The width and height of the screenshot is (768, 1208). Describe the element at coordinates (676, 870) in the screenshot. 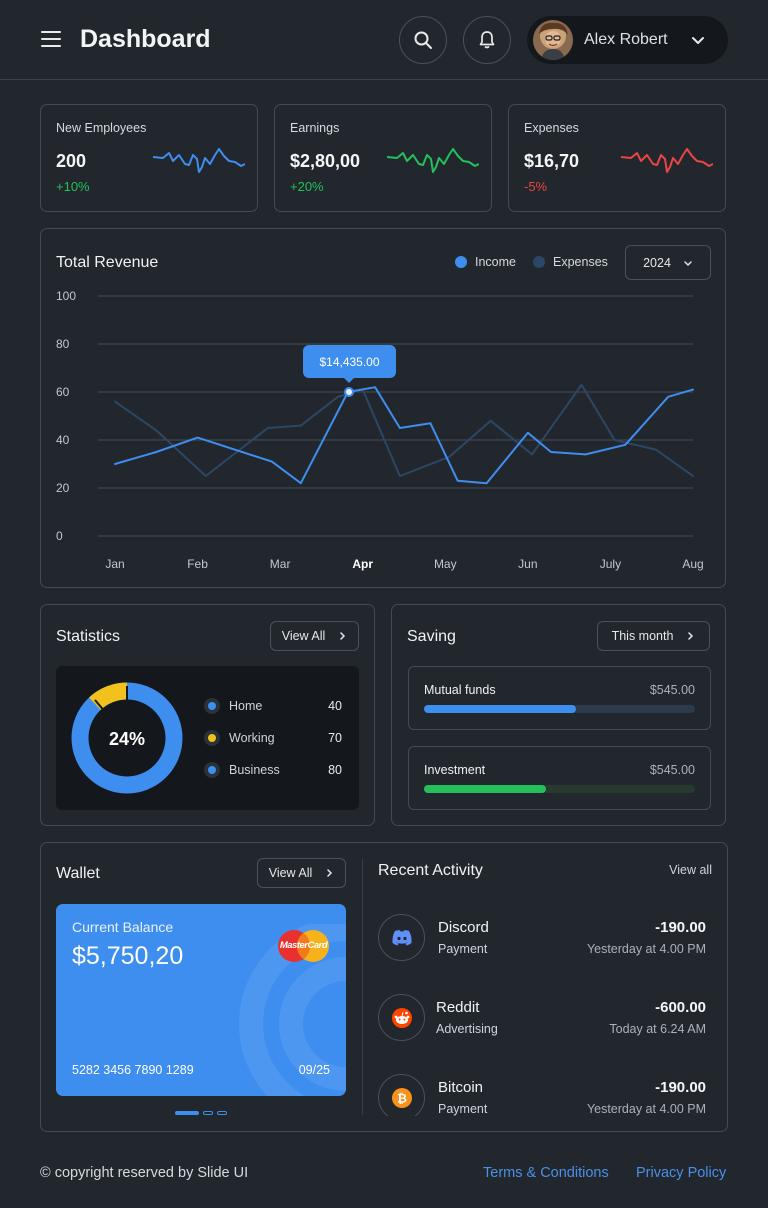

I see `activity-view-all-link: View all` at that location.